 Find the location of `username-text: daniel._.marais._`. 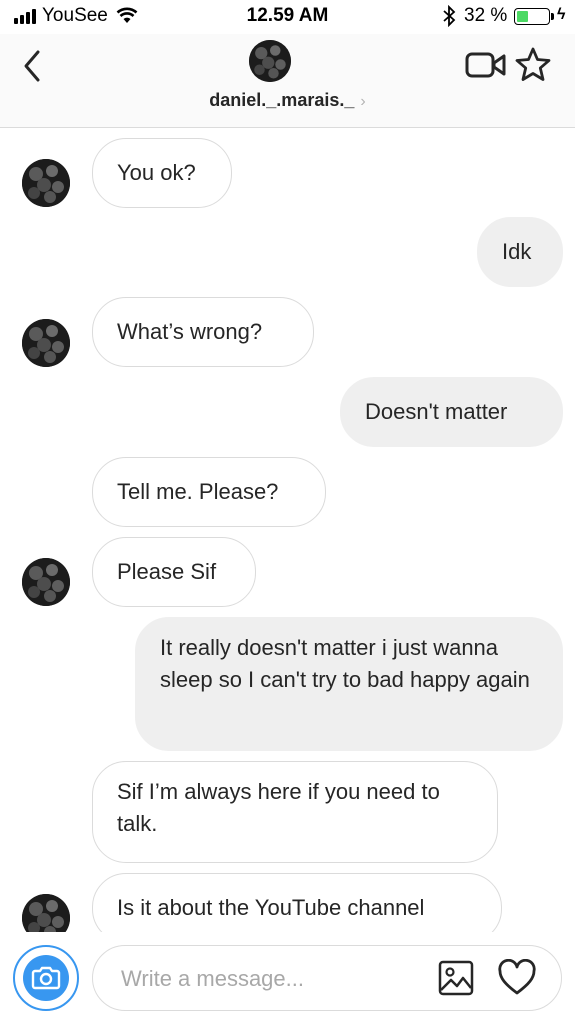

username-text: daniel._.marais._ is located at coordinates (282, 100).